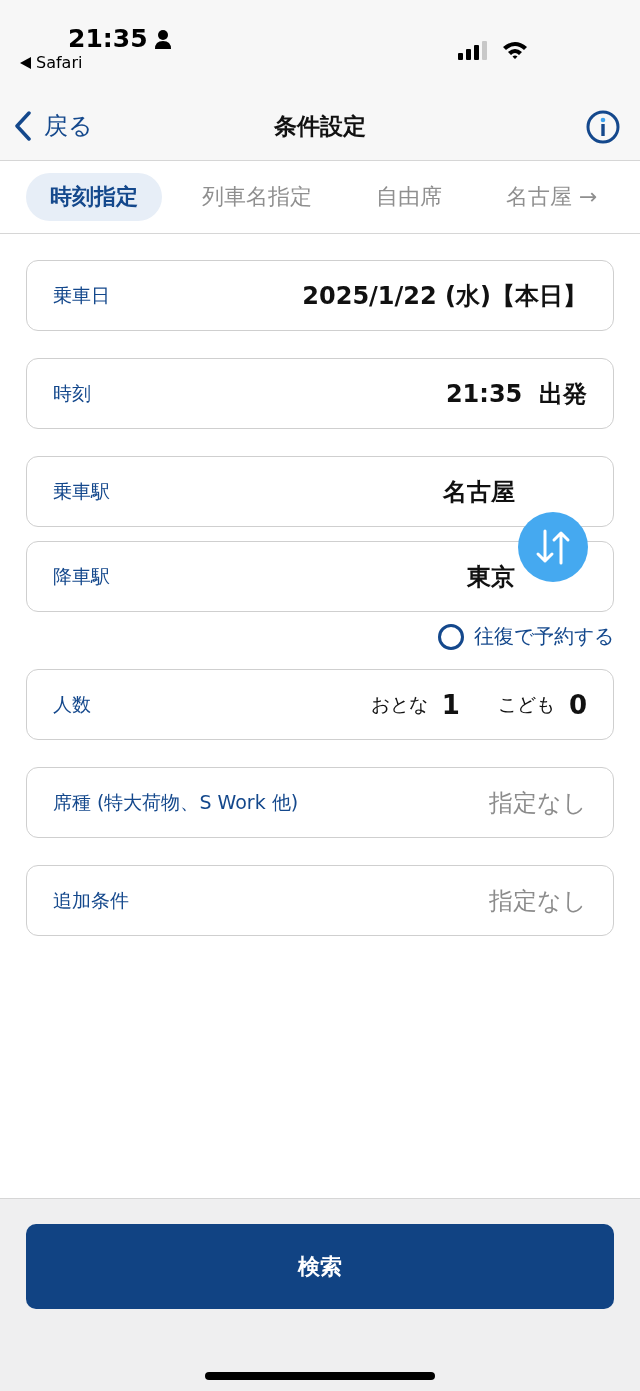  What do you see at coordinates (59, 62) in the screenshot?
I see `back-to-app-link: Safari` at bounding box center [59, 62].